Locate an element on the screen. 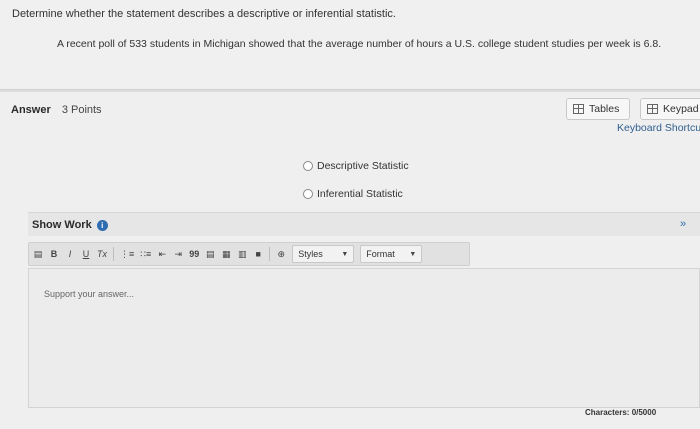 The height and width of the screenshot is (429, 700). italic-button: I is located at coordinates (70, 254).